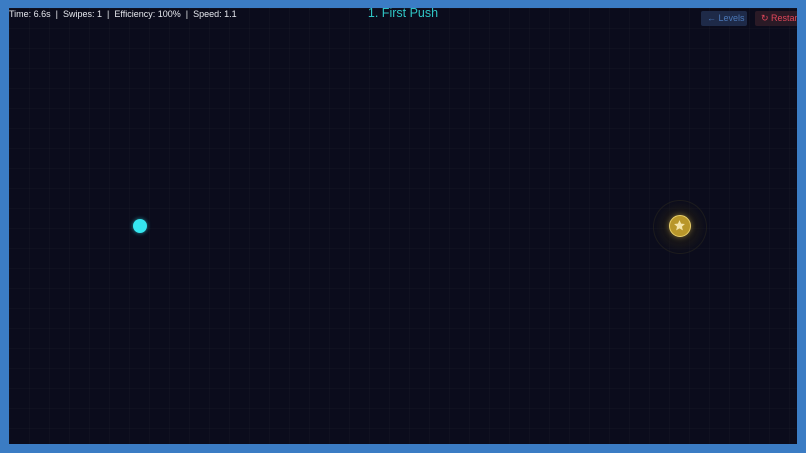  Describe the element at coordinates (403, 14) in the screenshot. I see `level-title: 1. First Push` at that location.